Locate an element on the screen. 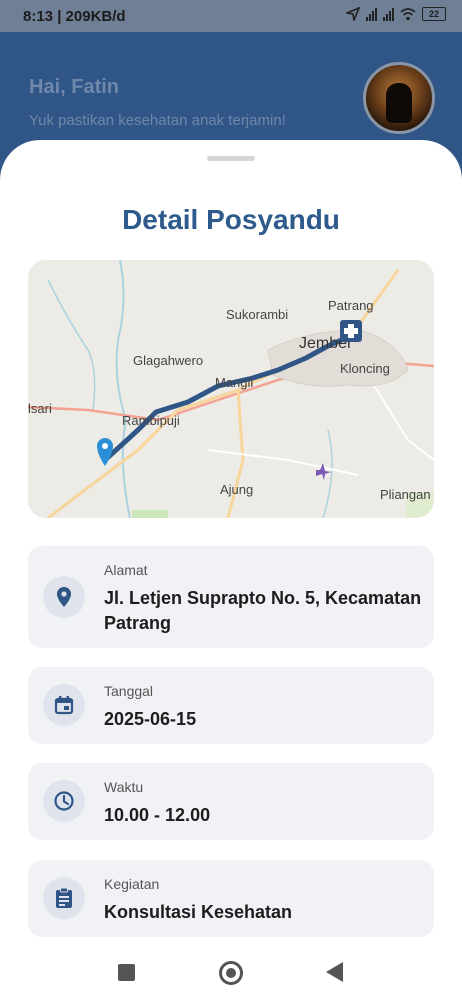 Image resolution: width=462 pixels, height=1000 pixels. time-label: Waktu is located at coordinates (124, 787).